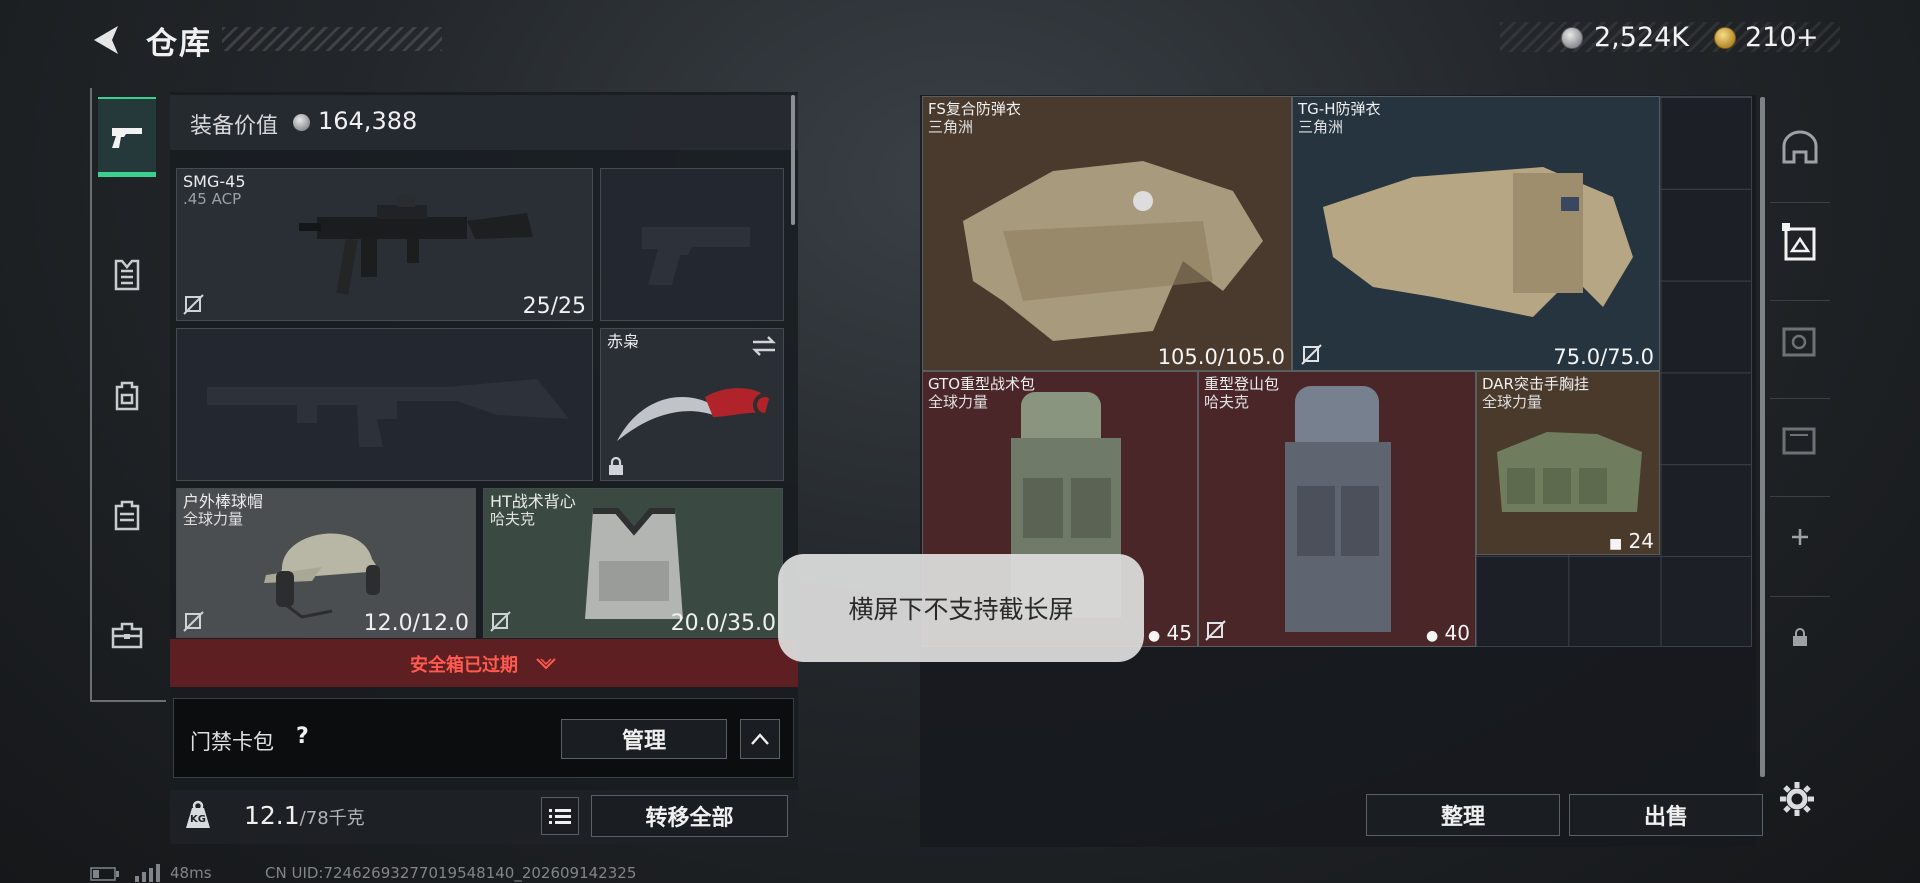 This screenshot has height=883, width=1920. Describe the element at coordinates (689, 816) in the screenshot. I see `transfer-all-button: 转移全部` at that location.